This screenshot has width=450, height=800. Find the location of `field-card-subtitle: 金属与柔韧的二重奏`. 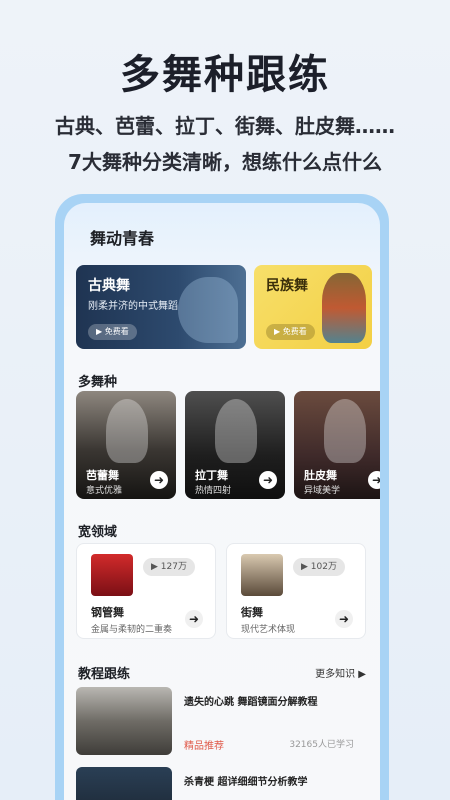

field-card-subtitle: 金属与柔韧的二重奏 is located at coordinates (132, 630).